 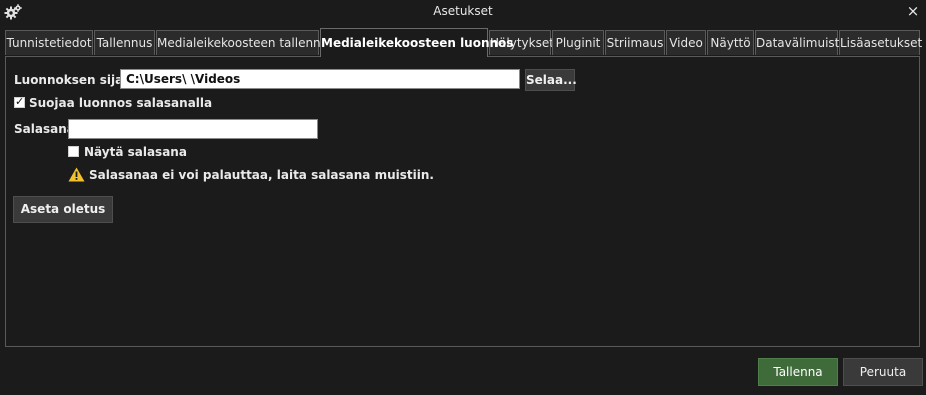 I want to click on tab-naytto: Näyttö, so click(x=730, y=42).